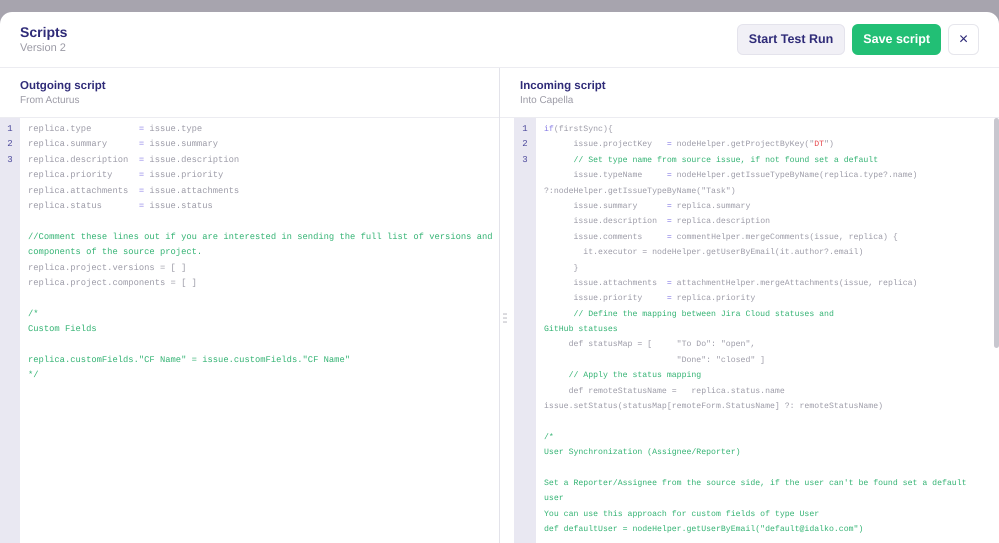  Describe the element at coordinates (682, 514) in the screenshot. I see `code-line: You can use this approach for custom fields of type User` at that location.